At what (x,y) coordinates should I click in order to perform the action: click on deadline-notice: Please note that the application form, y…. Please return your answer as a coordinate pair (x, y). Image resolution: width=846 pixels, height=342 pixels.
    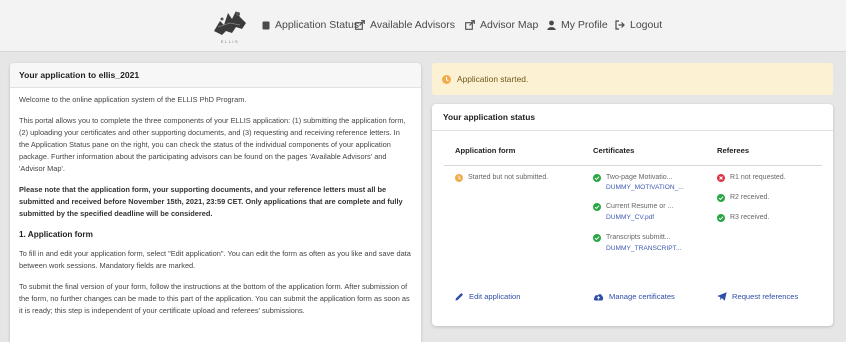
    Looking at the image, I should click on (211, 201).